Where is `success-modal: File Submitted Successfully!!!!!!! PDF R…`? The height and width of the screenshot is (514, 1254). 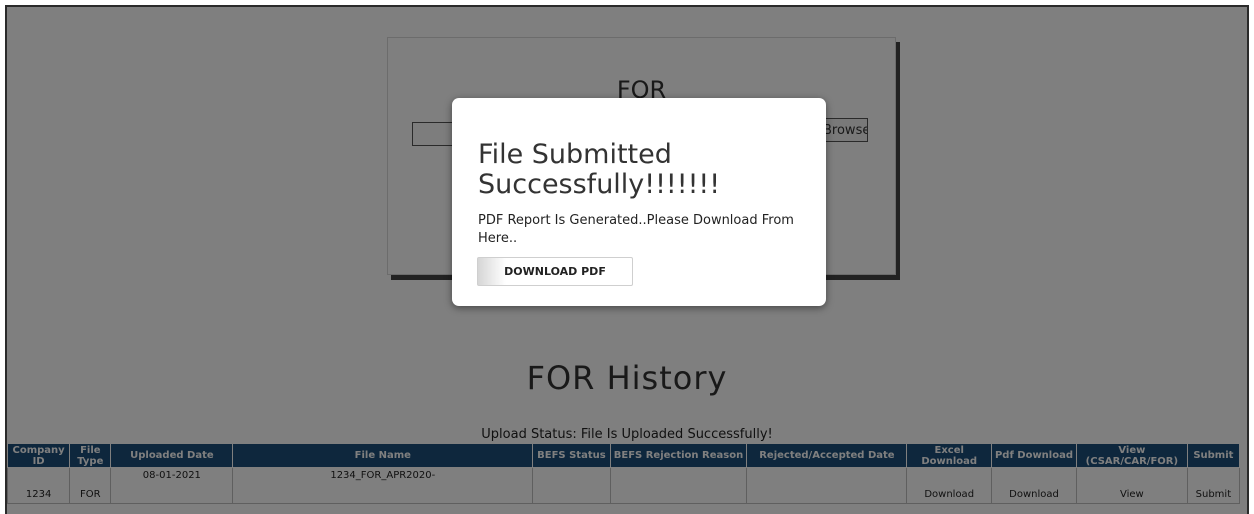 success-modal: File Submitted Successfully!!!!!!! PDF R… is located at coordinates (639, 202).